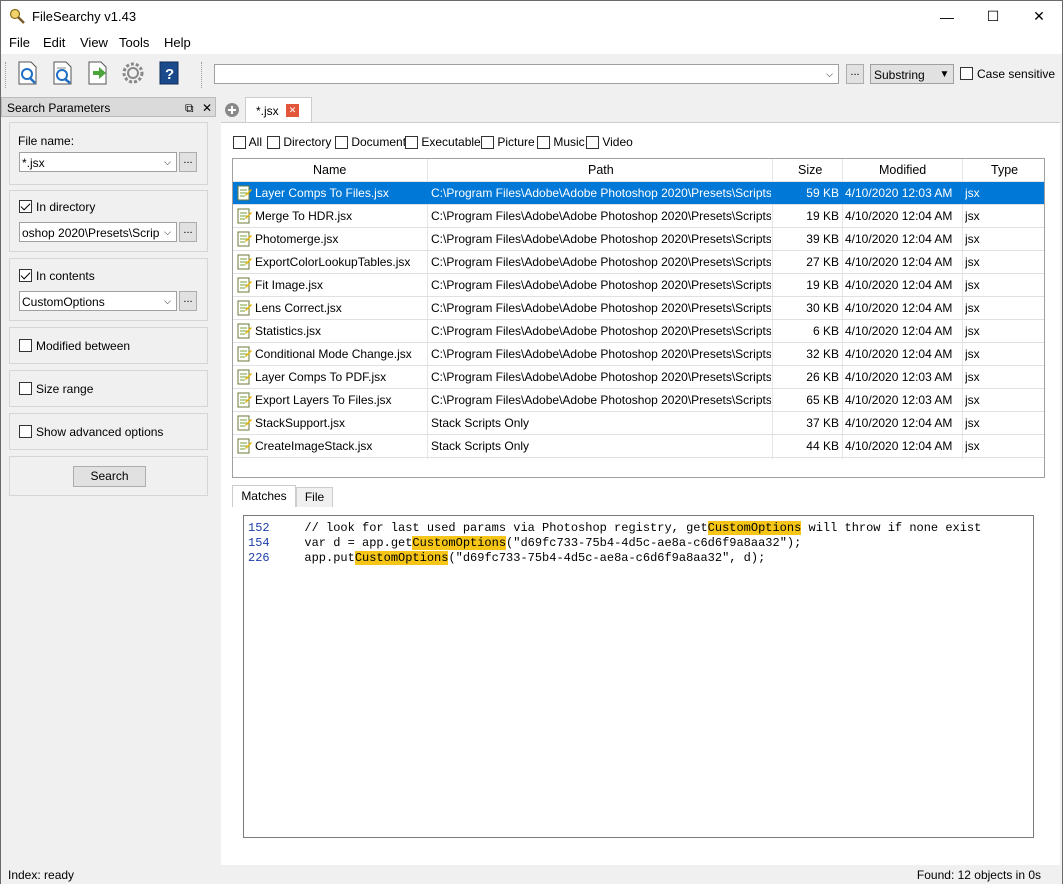 This screenshot has height=884, width=1063. What do you see at coordinates (810, 170) in the screenshot?
I see `column-size: Size` at bounding box center [810, 170].